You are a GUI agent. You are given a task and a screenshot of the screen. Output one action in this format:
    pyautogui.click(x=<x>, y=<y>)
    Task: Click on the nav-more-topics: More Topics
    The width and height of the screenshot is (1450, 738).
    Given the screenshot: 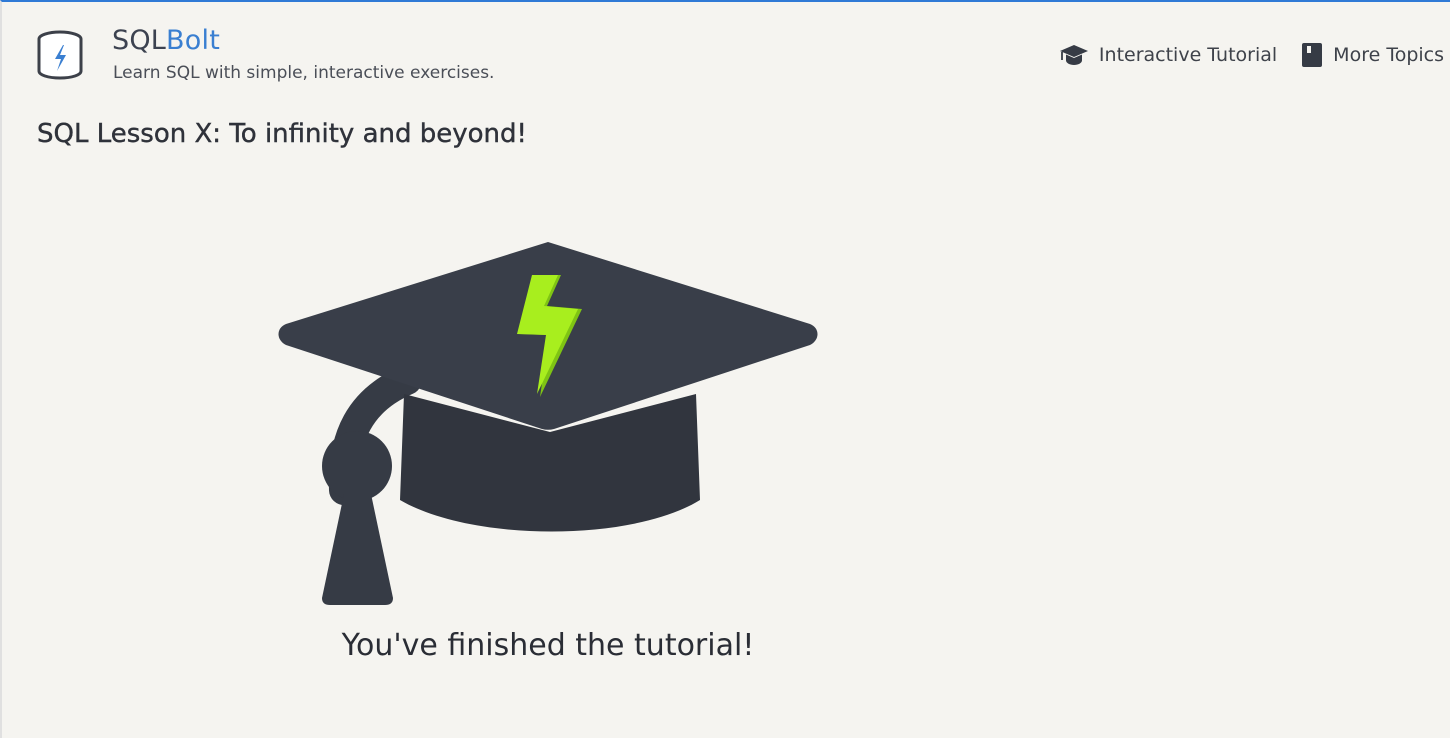 What is the action you would take?
    pyautogui.click(x=1372, y=55)
    